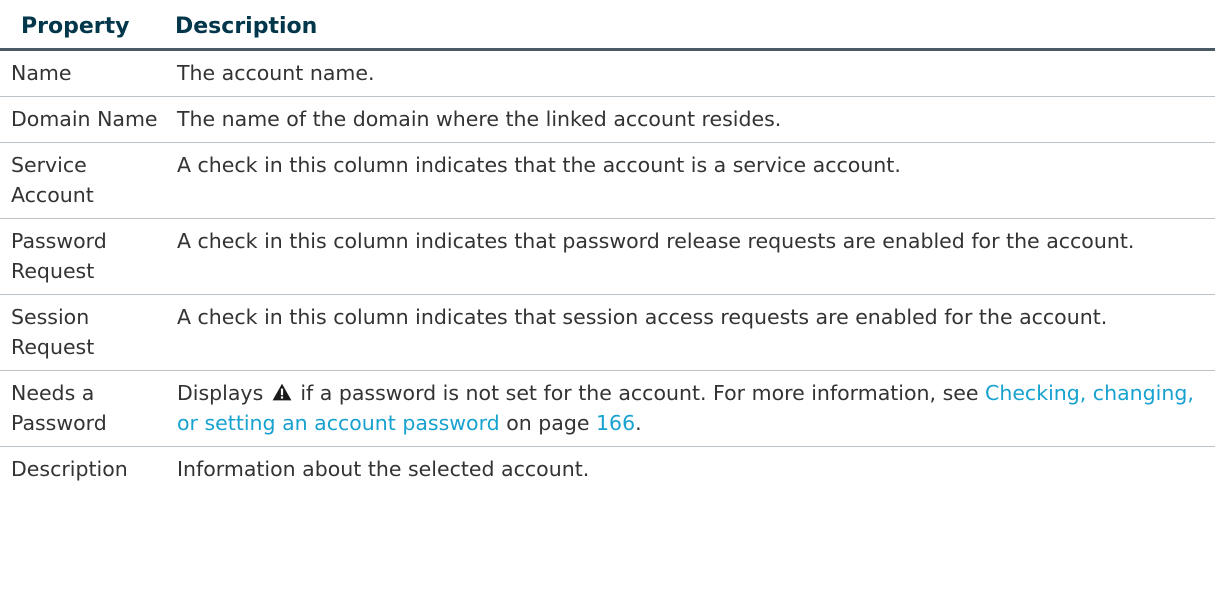 The image size is (1215, 591). Describe the element at coordinates (638, 423) in the screenshot. I see `text-period: .` at that location.